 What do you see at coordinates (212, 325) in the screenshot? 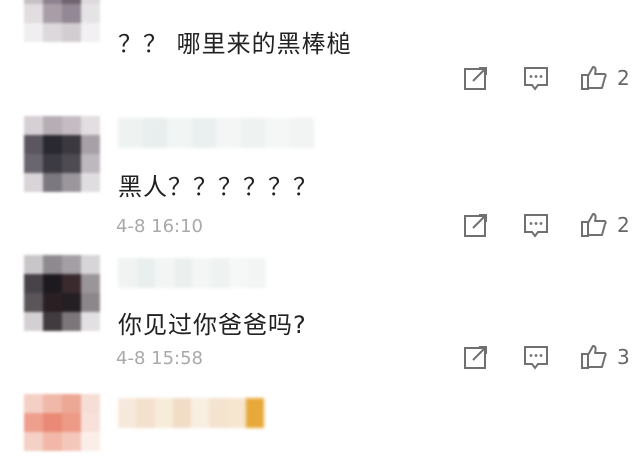
I see `comment-text: 你见过你爸爸吗?` at bounding box center [212, 325].